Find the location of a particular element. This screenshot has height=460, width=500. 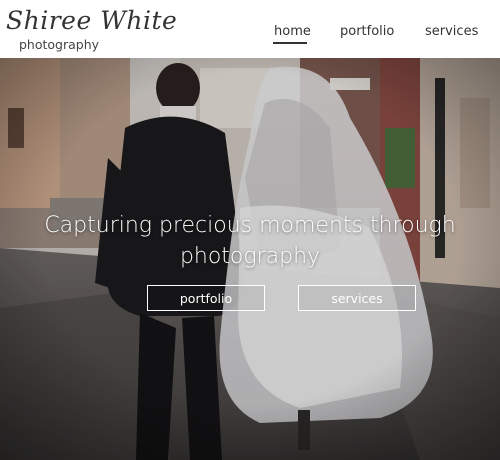

nav-portfolio: portfolio is located at coordinates (367, 31).